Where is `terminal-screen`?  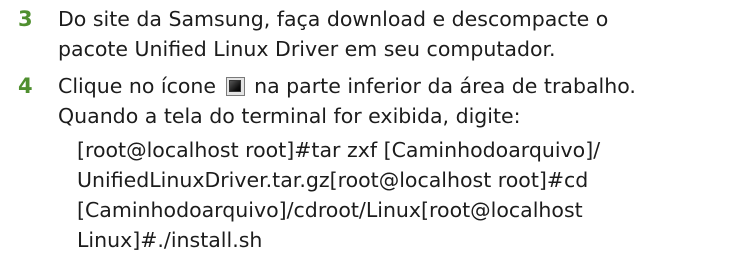 terminal-screen is located at coordinates (234, 86).